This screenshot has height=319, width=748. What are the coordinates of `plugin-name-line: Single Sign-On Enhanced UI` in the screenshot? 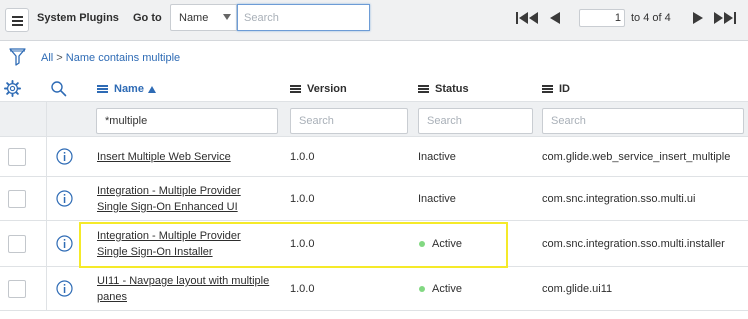 It's located at (167, 207).